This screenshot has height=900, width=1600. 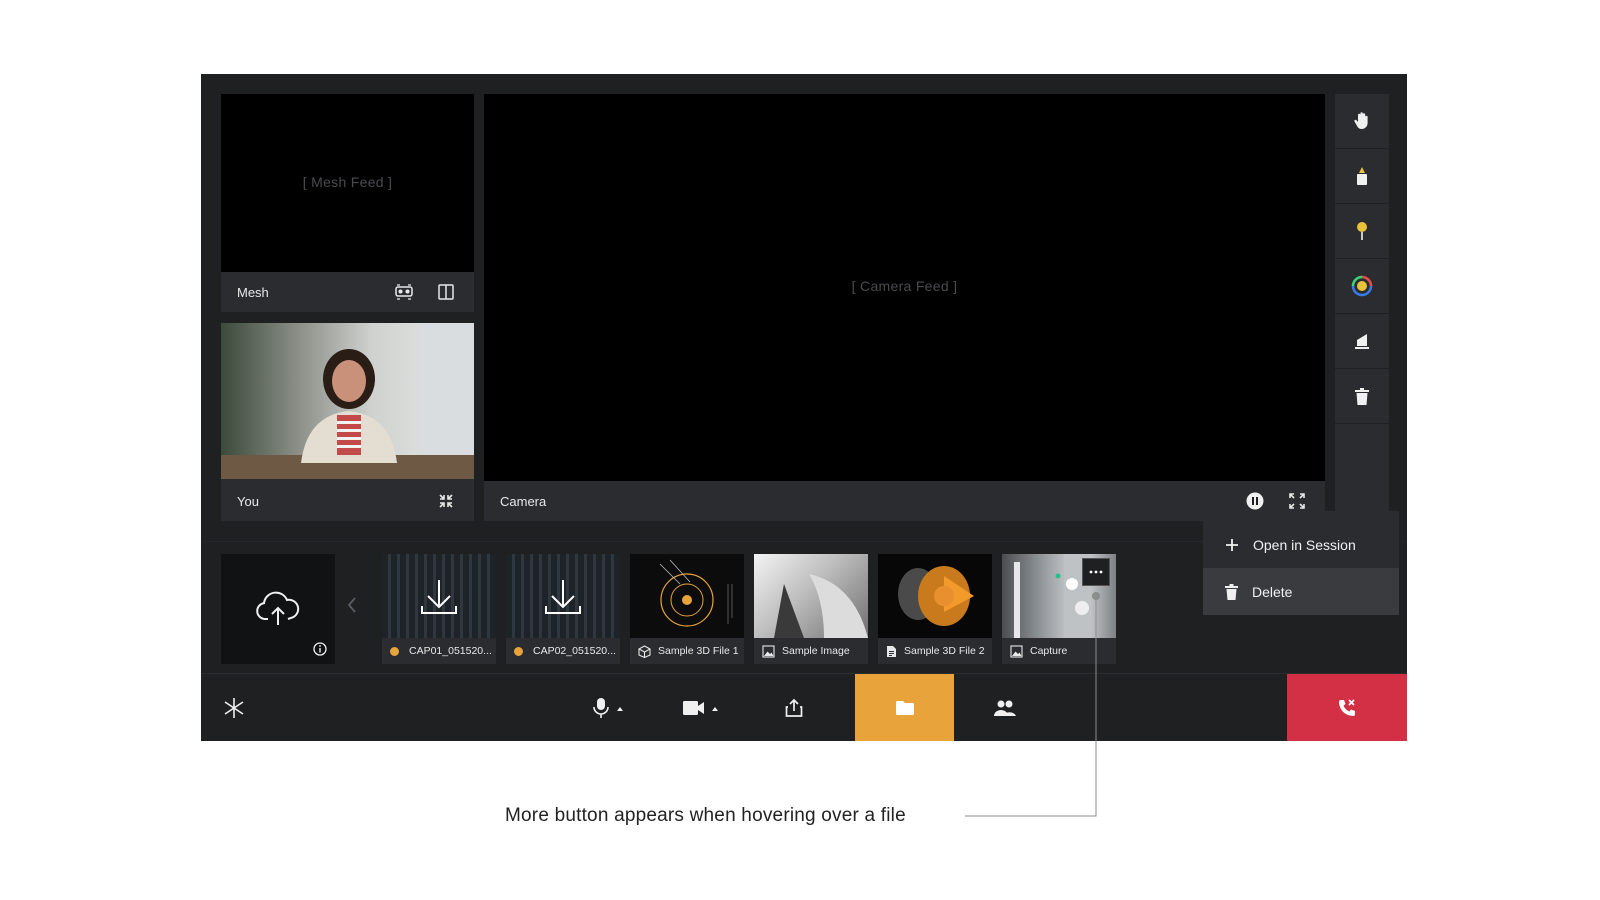 I want to click on highlighter-icon, so click(x=1362, y=176).